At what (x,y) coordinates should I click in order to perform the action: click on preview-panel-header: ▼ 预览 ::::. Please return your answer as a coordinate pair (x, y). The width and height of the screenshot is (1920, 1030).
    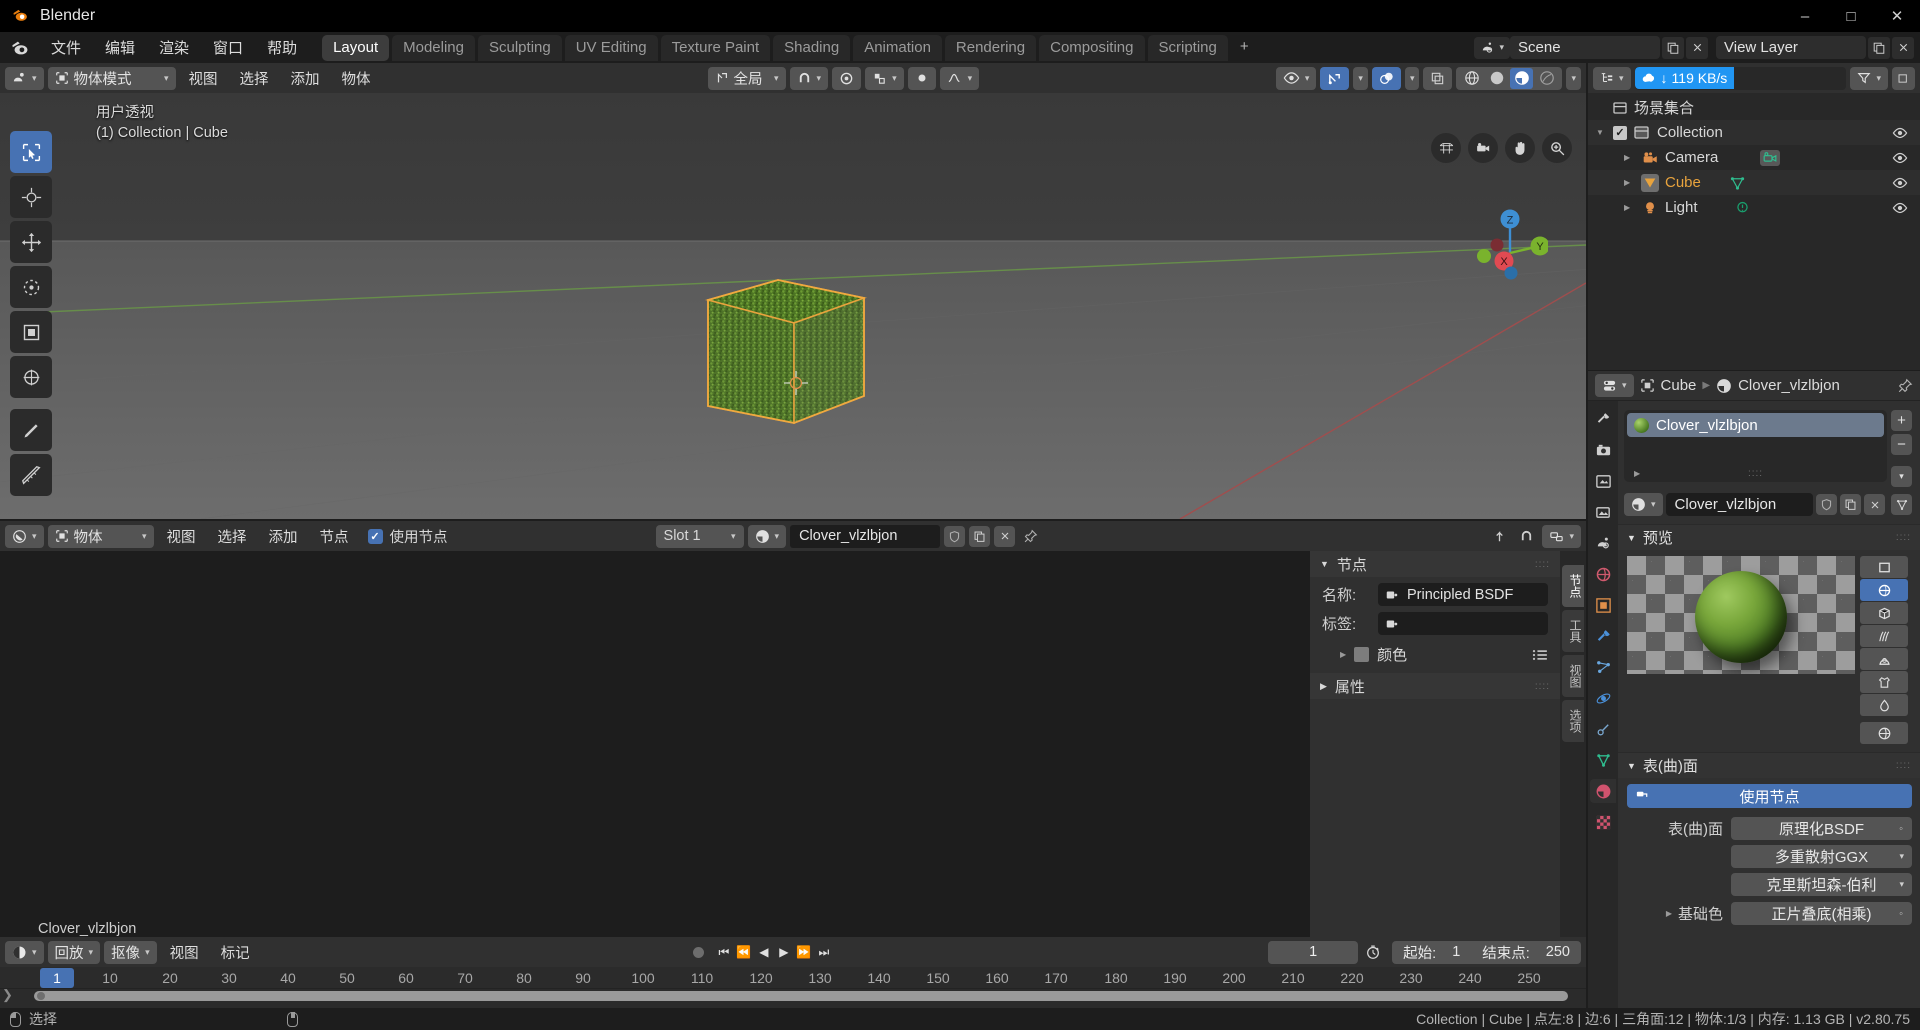
    Looking at the image, I should click on (1769, 537).